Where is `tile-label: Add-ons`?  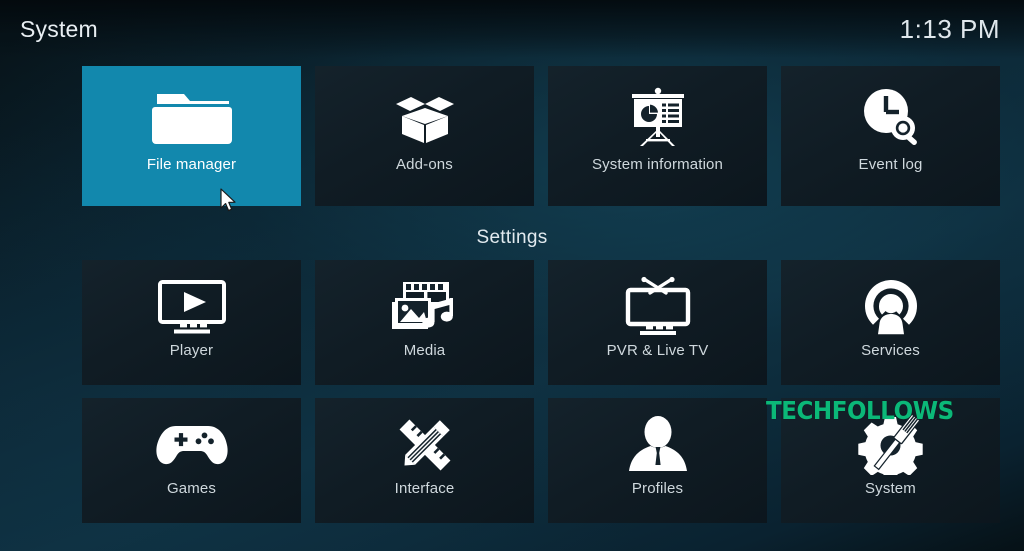
tile-label: Add-ons is located at coordinates (424, 164).